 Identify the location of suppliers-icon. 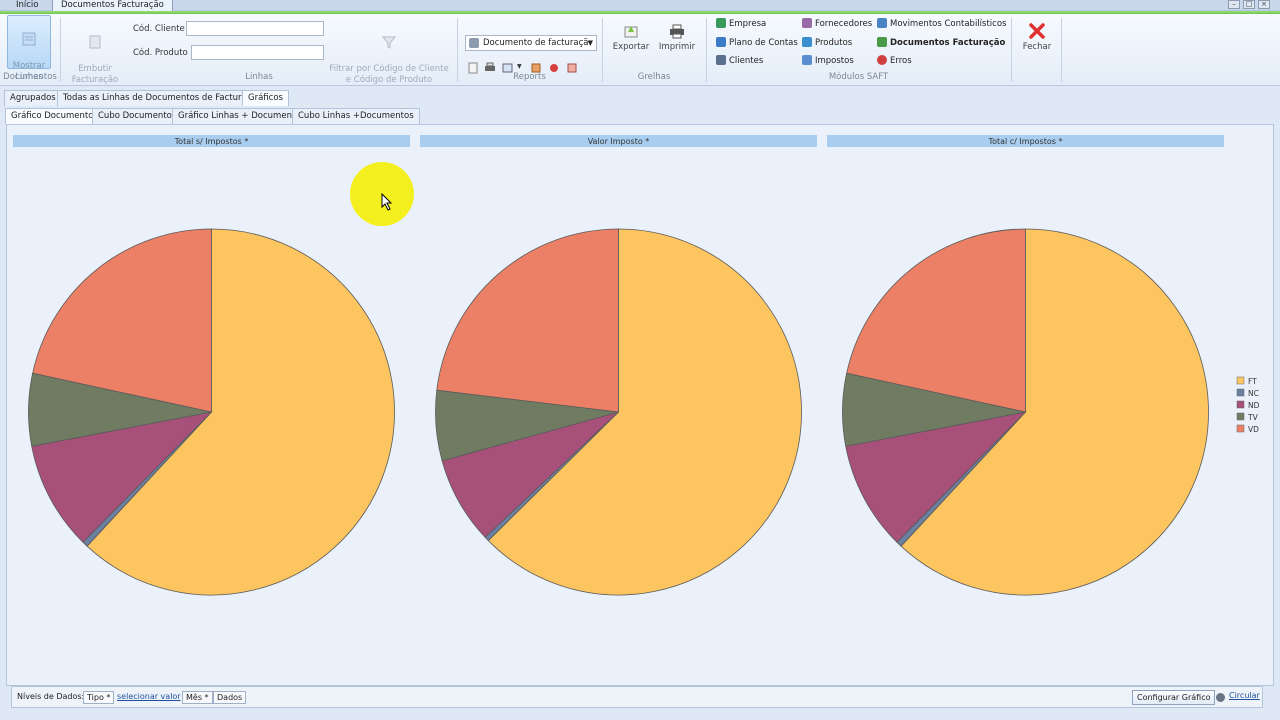
(807, 23).